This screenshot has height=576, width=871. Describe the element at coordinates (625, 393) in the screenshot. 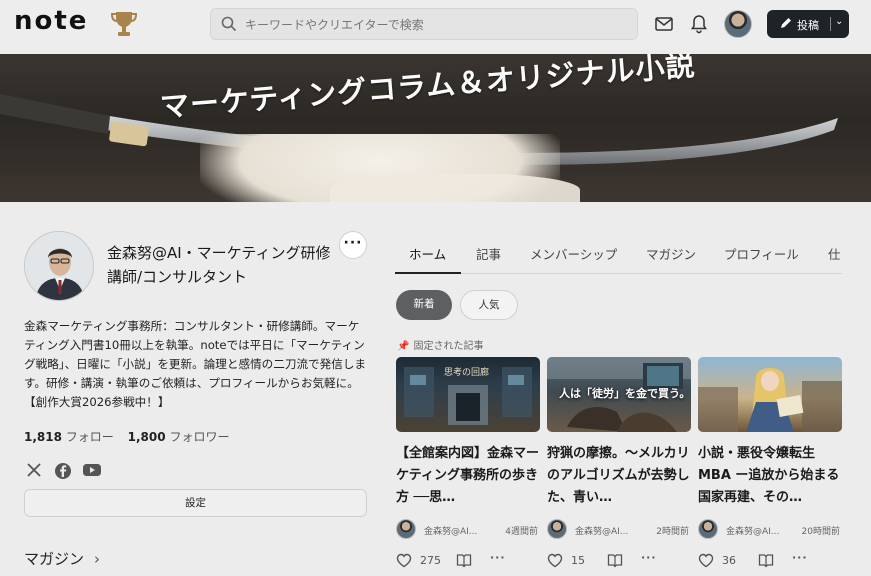

I see `thumbnail-text: 人は「徒労」を金で買う。` at that location.